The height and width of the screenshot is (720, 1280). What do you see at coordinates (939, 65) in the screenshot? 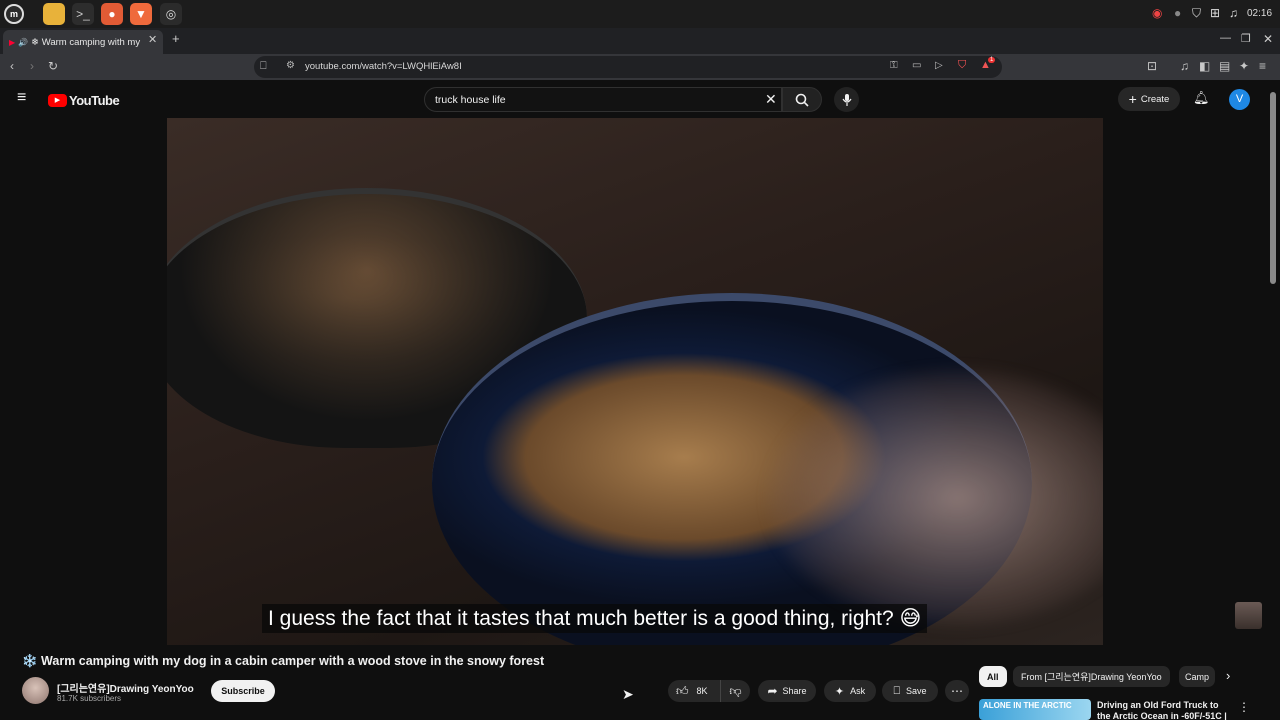
I see `media-icon: ▷` at bounding box center [939, 65].